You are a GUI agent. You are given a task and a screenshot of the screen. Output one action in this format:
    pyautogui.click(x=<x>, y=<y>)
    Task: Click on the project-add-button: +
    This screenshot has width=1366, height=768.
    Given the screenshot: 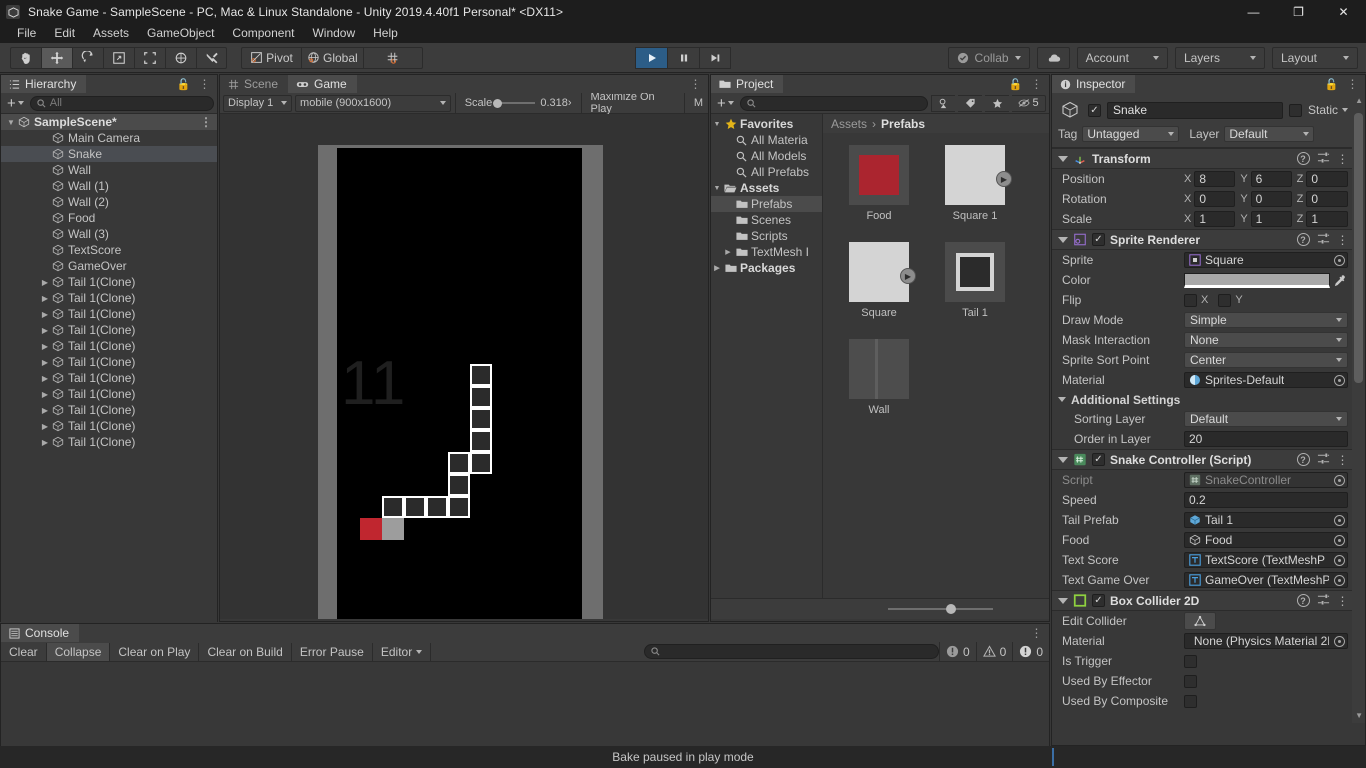 What is the action you would take?
    pyautogui.click(x=725, y=103)
    